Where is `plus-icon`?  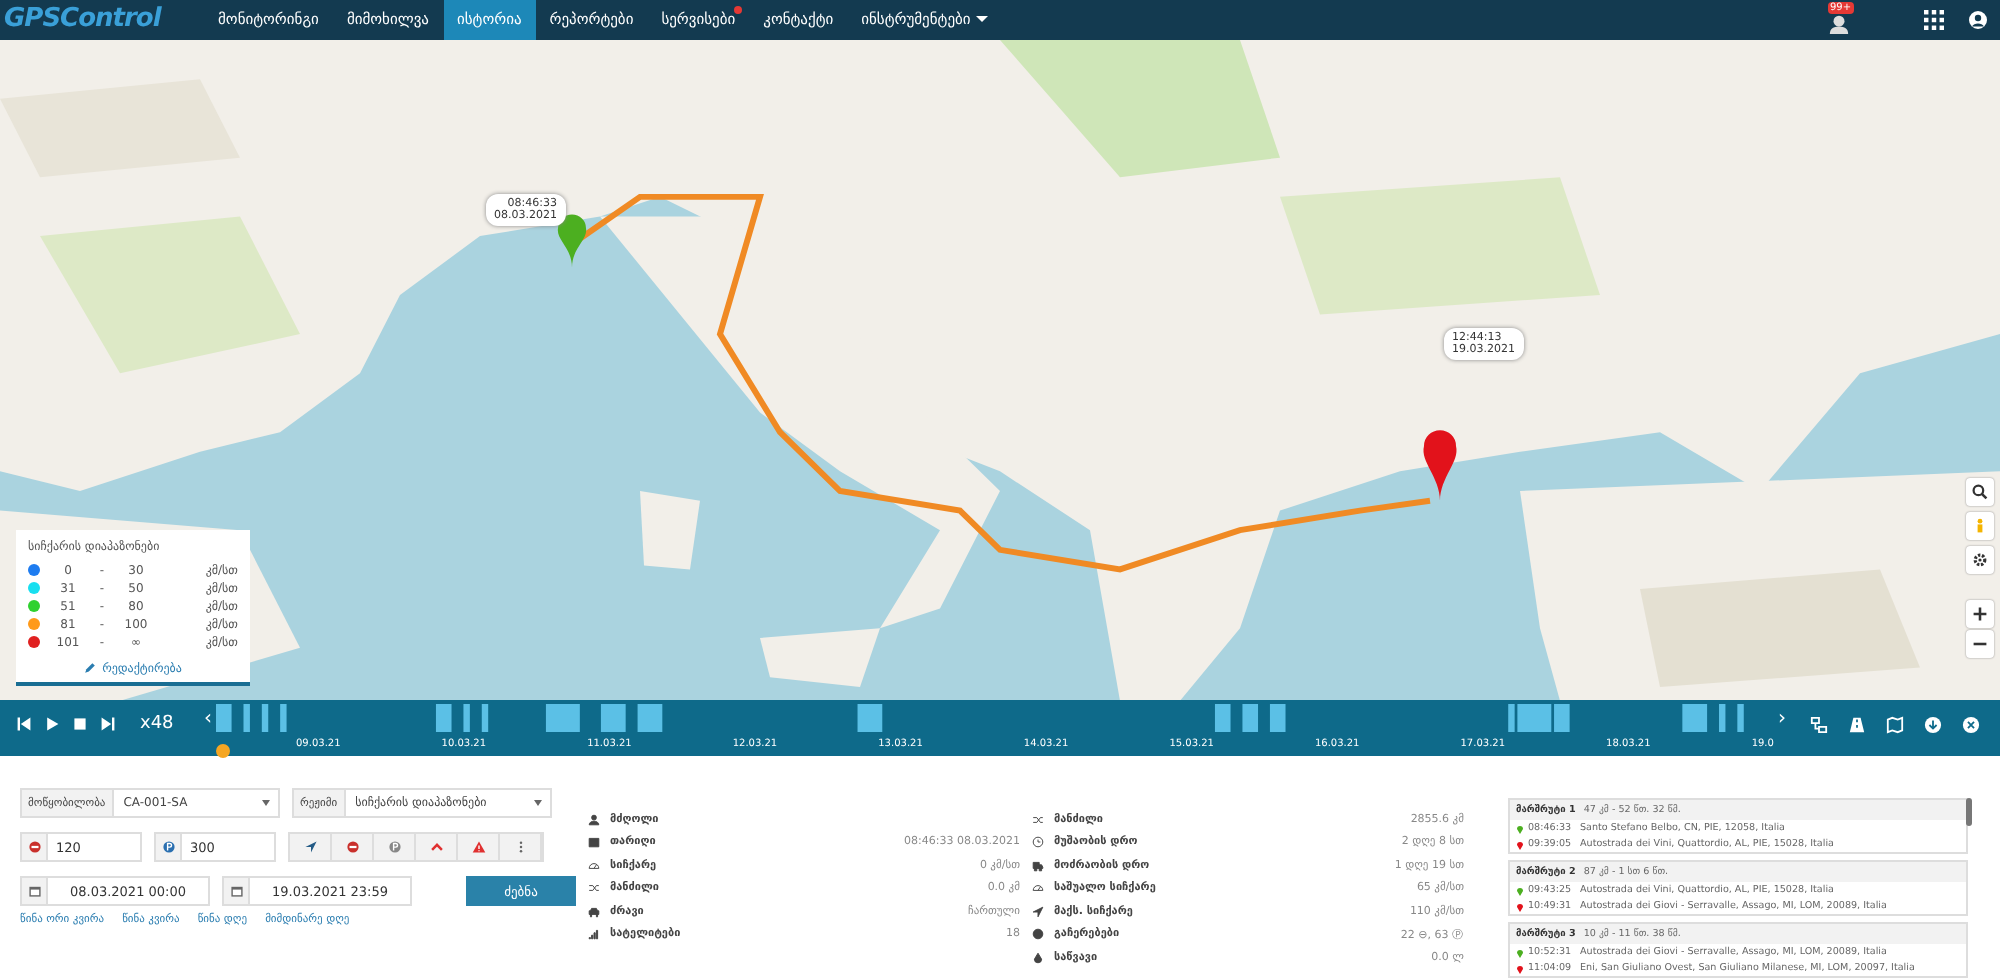
plus-icon is located at coordinates (1980, 613).